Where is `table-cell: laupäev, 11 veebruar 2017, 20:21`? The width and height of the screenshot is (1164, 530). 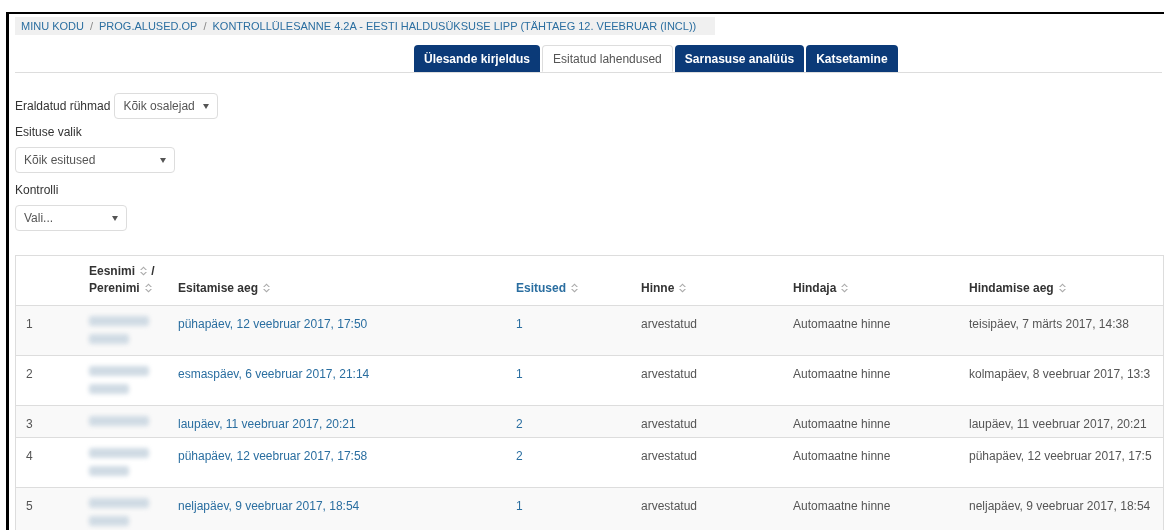
table-cell: laupäev, 11 veebruar 2017, 20:21 is located at coordinates (1058, 424).